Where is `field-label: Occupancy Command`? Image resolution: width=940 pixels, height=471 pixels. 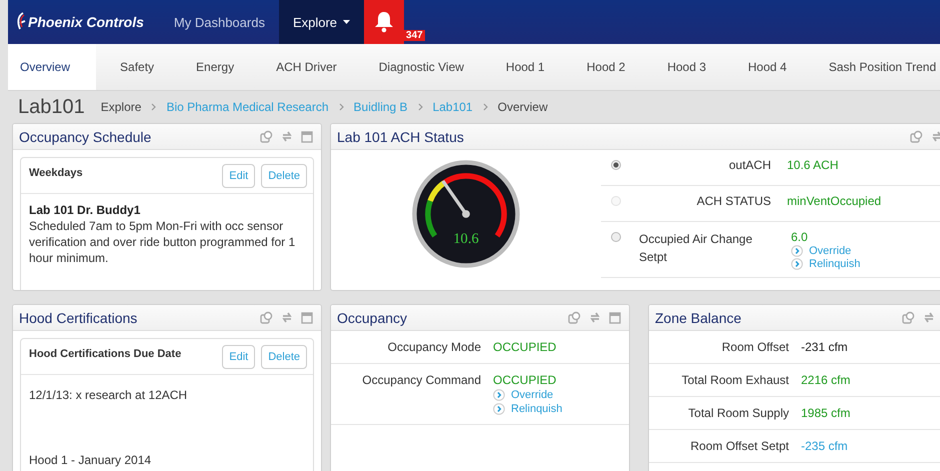 field-label: Occupancy Command is located at coordinates (421, 381).